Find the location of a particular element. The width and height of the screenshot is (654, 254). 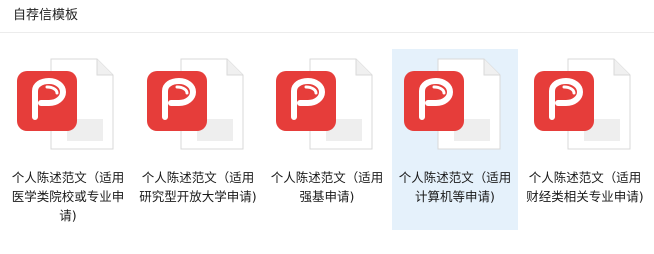

folder-title: 自荐信模板 is located at coordinates (46, 15).